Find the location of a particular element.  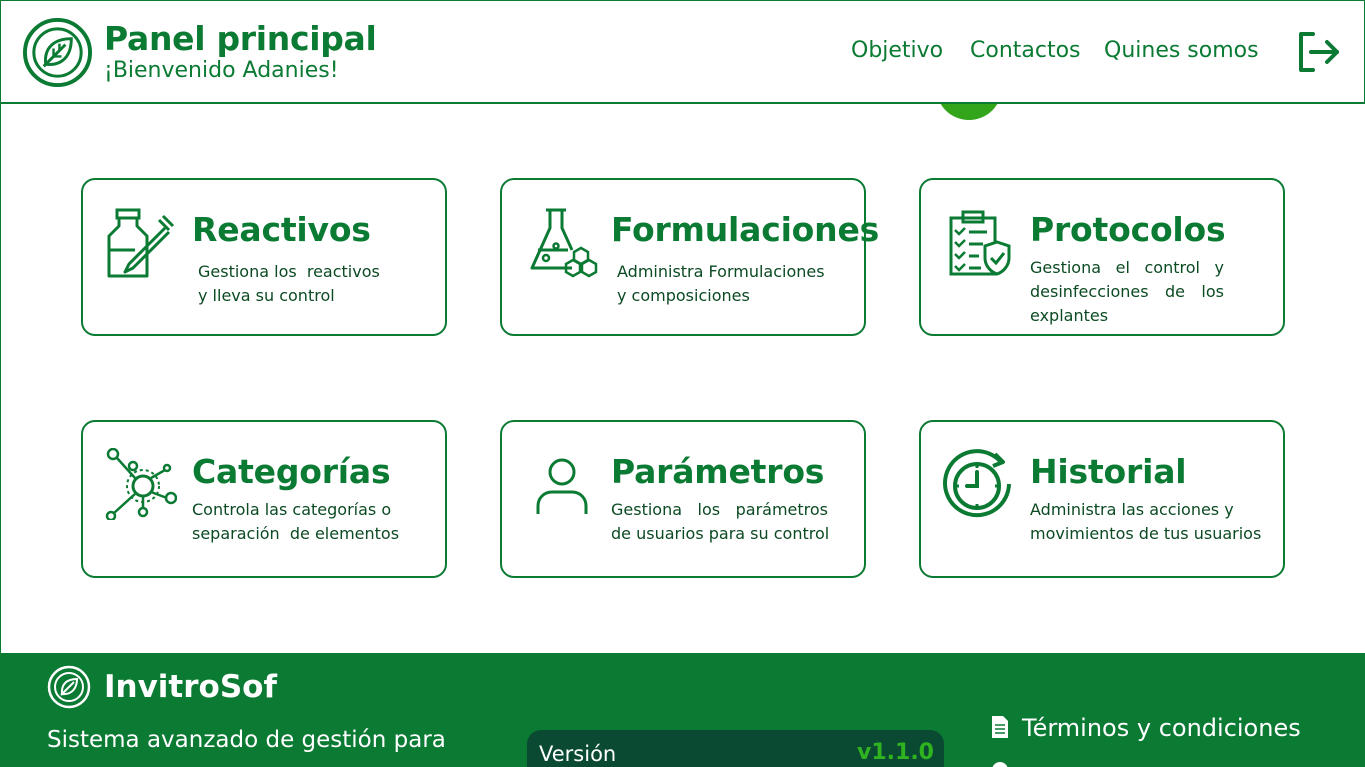

terms-link: Términos y condiciones is located at coordinates (1145, 728).